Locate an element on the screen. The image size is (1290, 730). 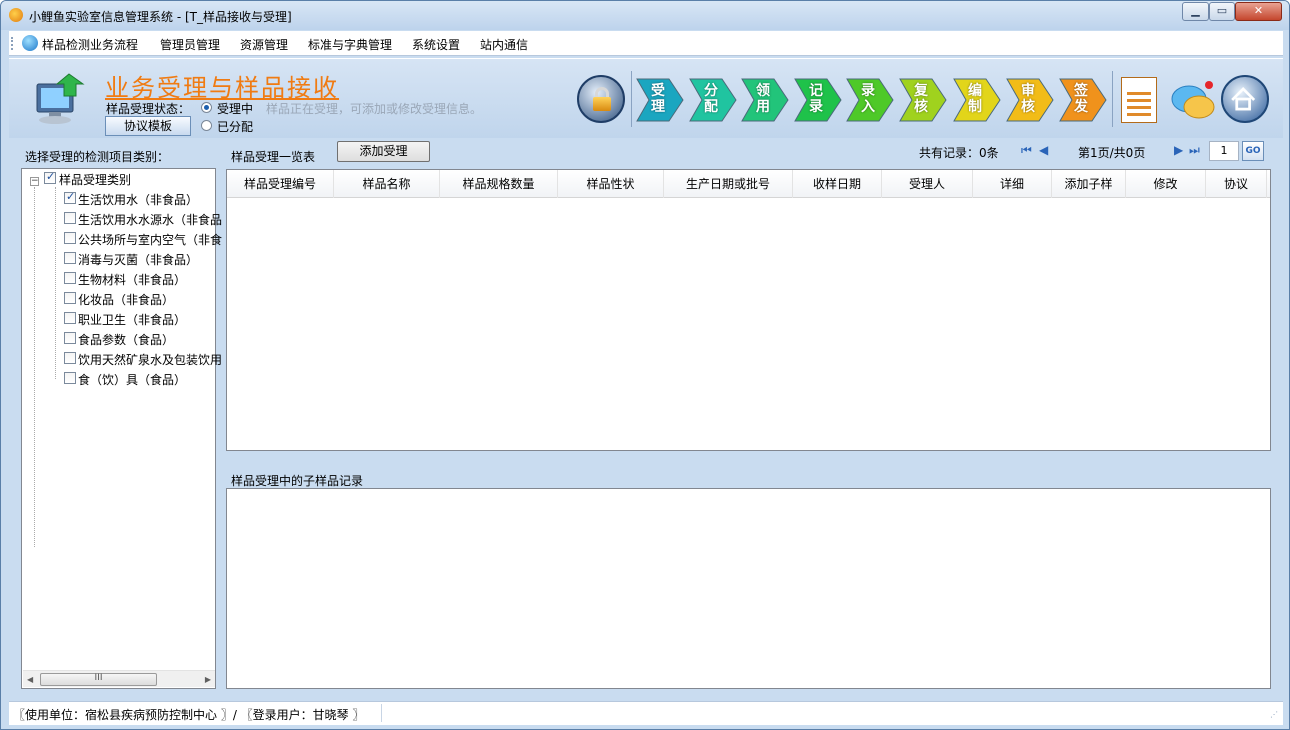
tree-item-label: 生物材料（非食品） is located at coordinates (132, 279).